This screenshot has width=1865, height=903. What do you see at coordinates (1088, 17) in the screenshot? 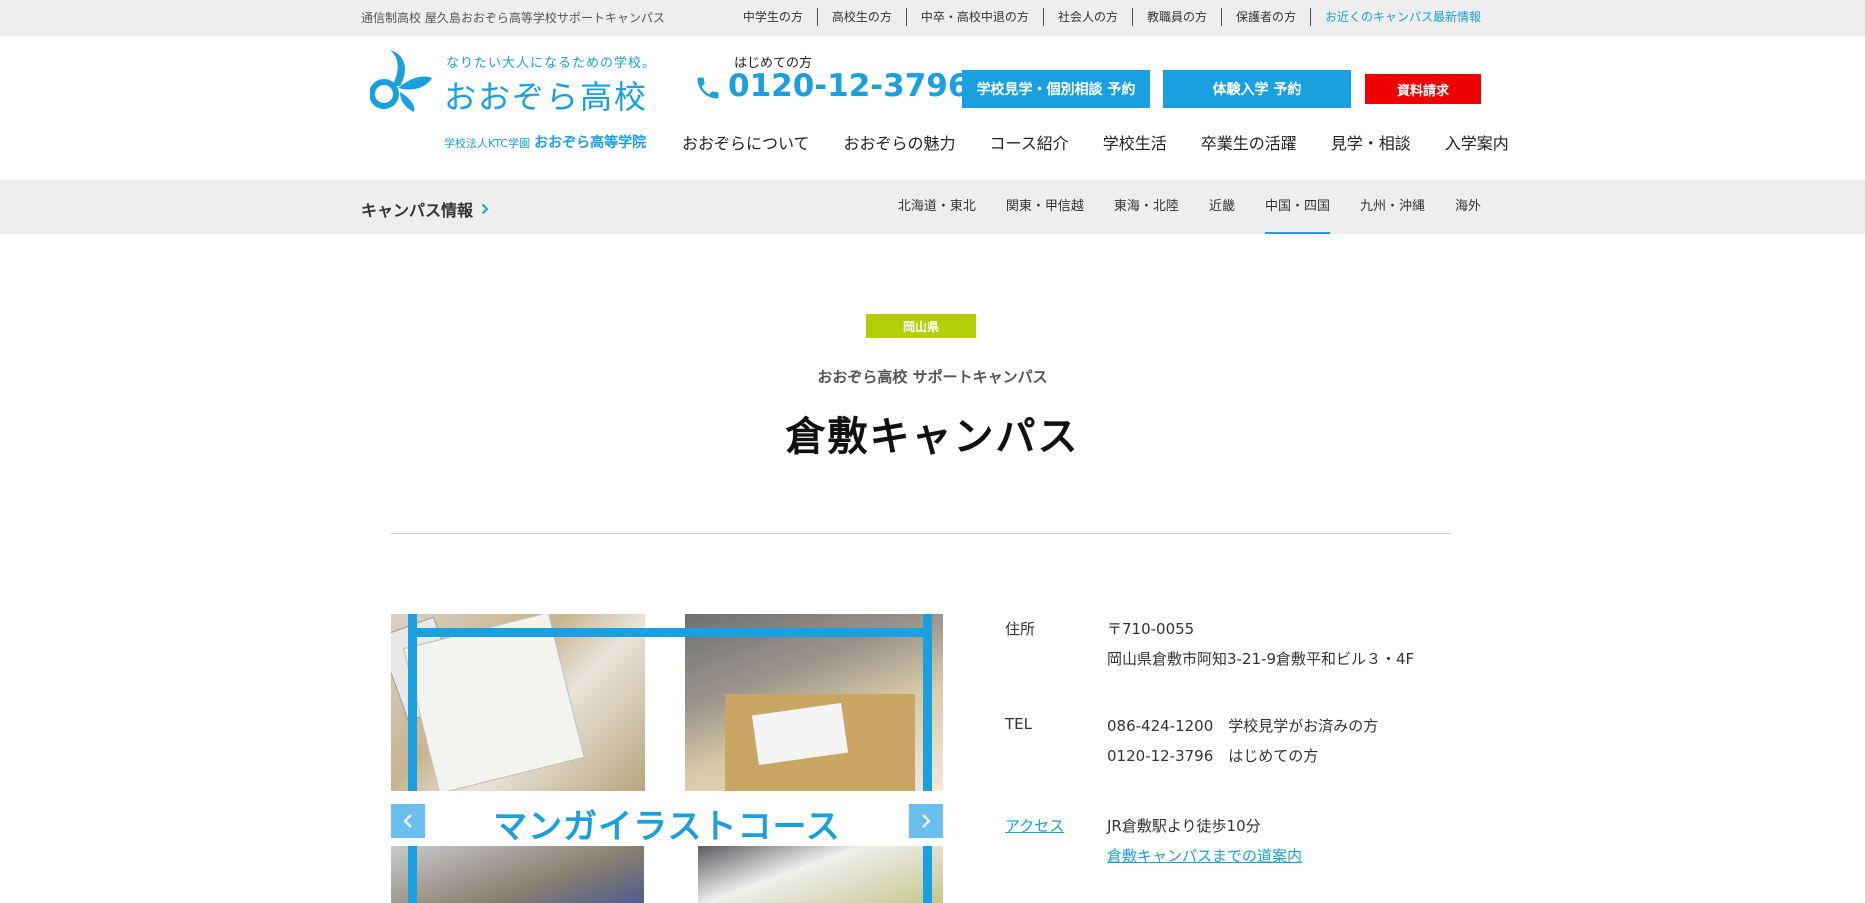
I see `audience-link-adult: 社会人の方` at bounding box center [1088, 17].